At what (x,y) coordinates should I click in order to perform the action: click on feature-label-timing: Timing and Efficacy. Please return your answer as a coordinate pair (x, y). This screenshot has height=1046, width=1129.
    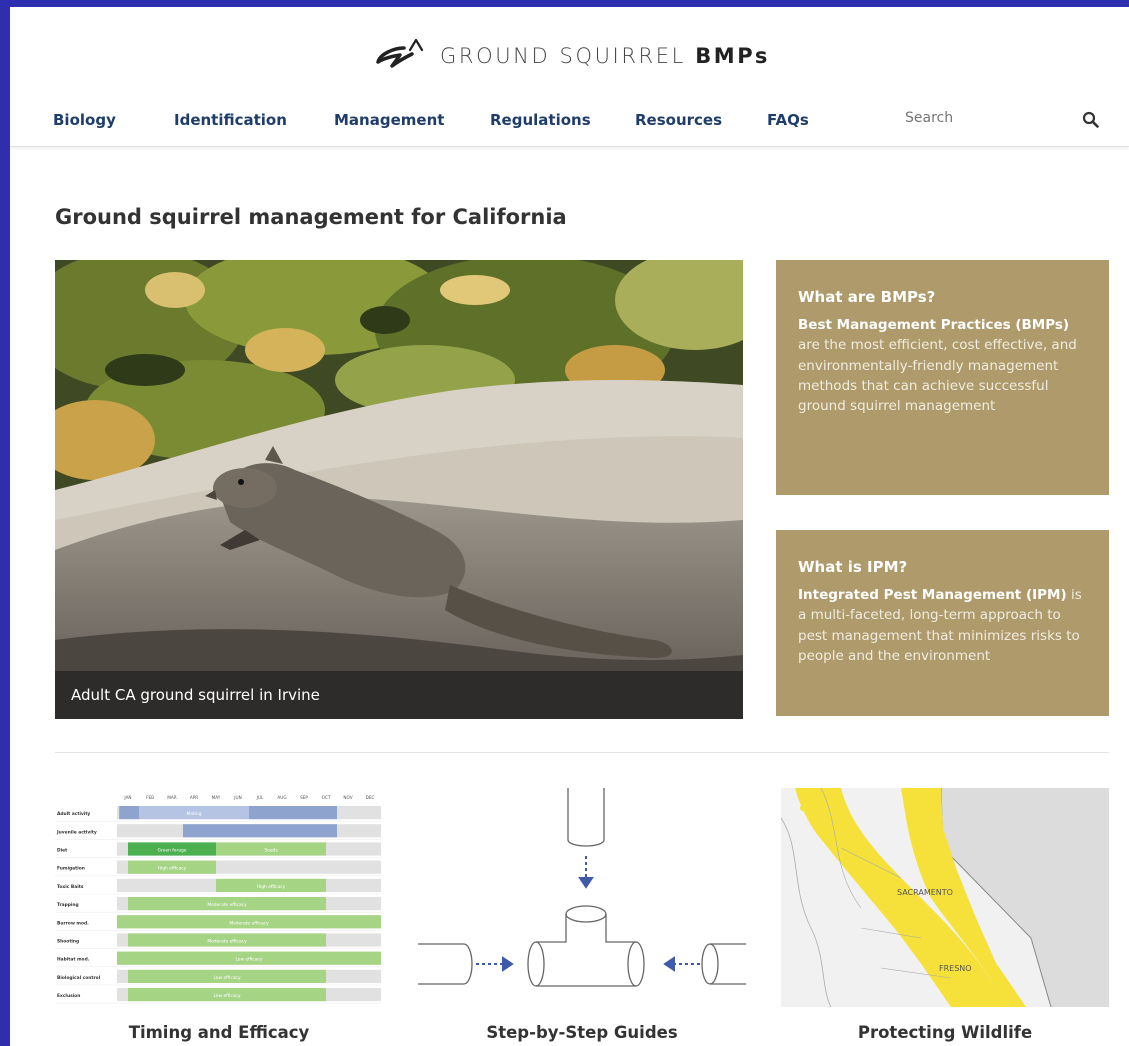
    Looking at the image, I should click on (219, 1032).